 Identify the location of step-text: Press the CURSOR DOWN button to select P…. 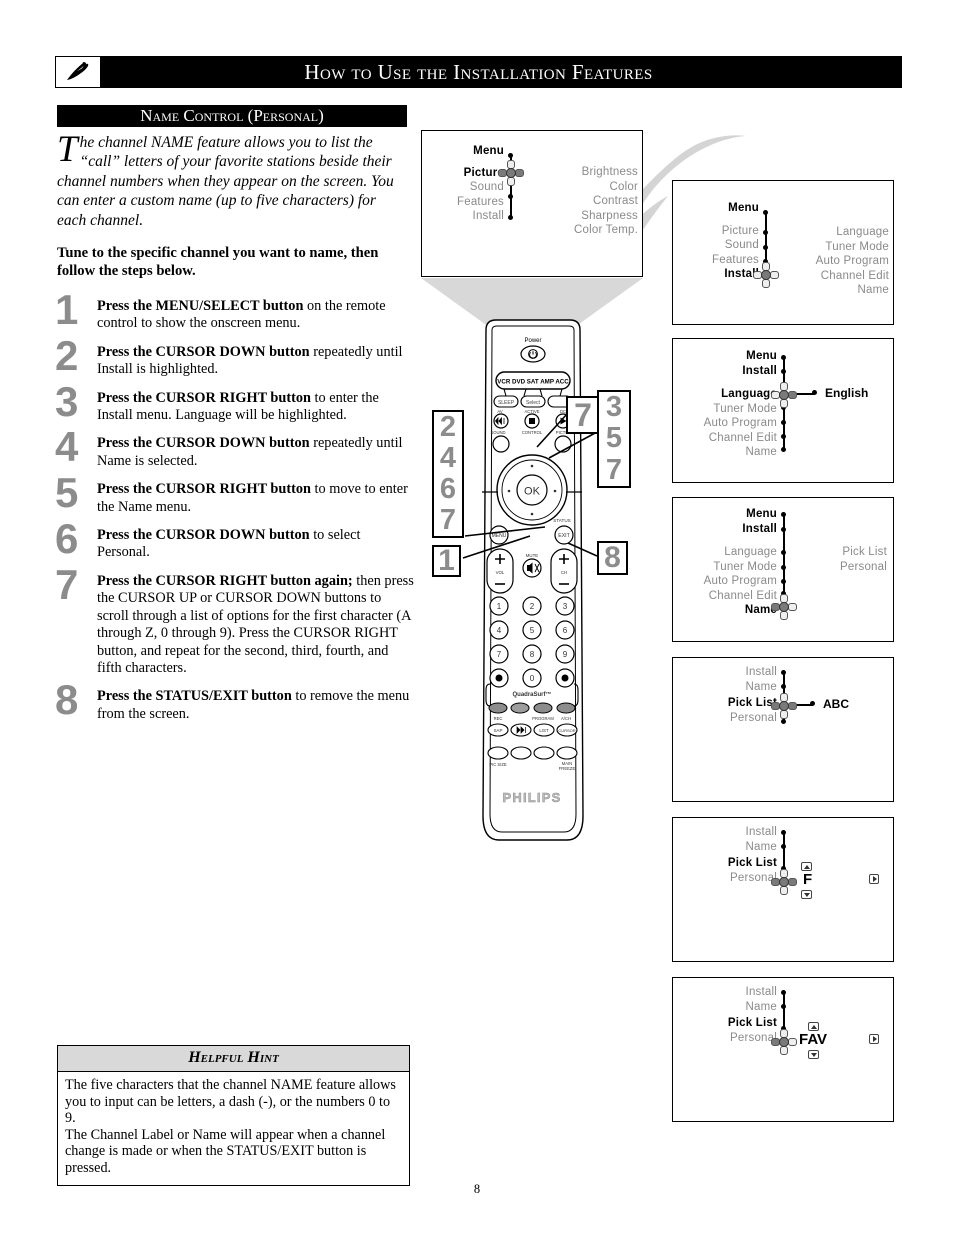
(229, 544).